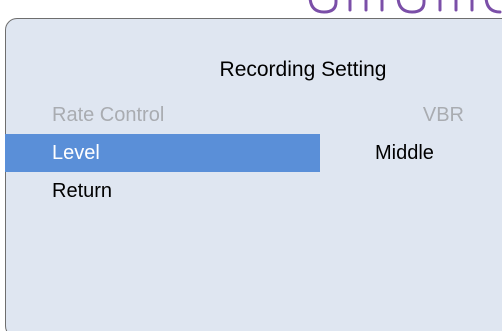  What do you see at coordinates (76, 153) in the screenshot?
I see `level-label: Level` at bounding box center [76, 153].